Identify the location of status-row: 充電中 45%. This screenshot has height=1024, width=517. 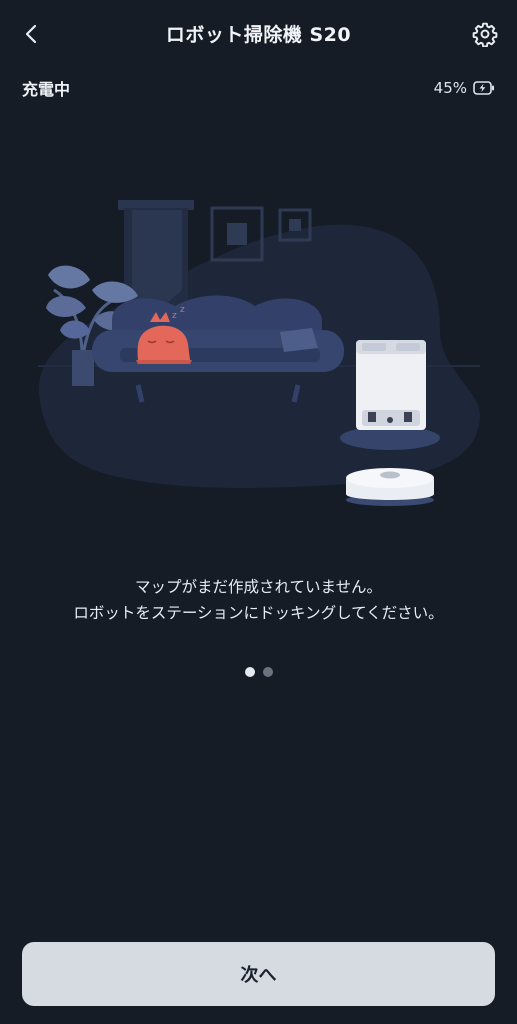
(258, 88).